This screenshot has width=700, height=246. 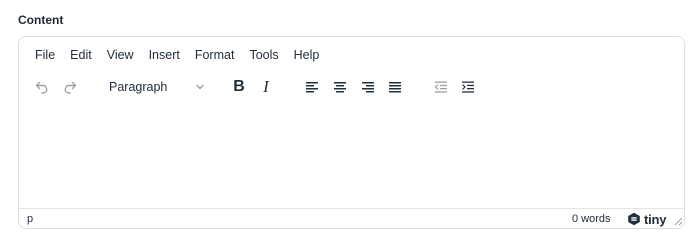 I want to click on italic-icon: I, so click(x=266, y=86).